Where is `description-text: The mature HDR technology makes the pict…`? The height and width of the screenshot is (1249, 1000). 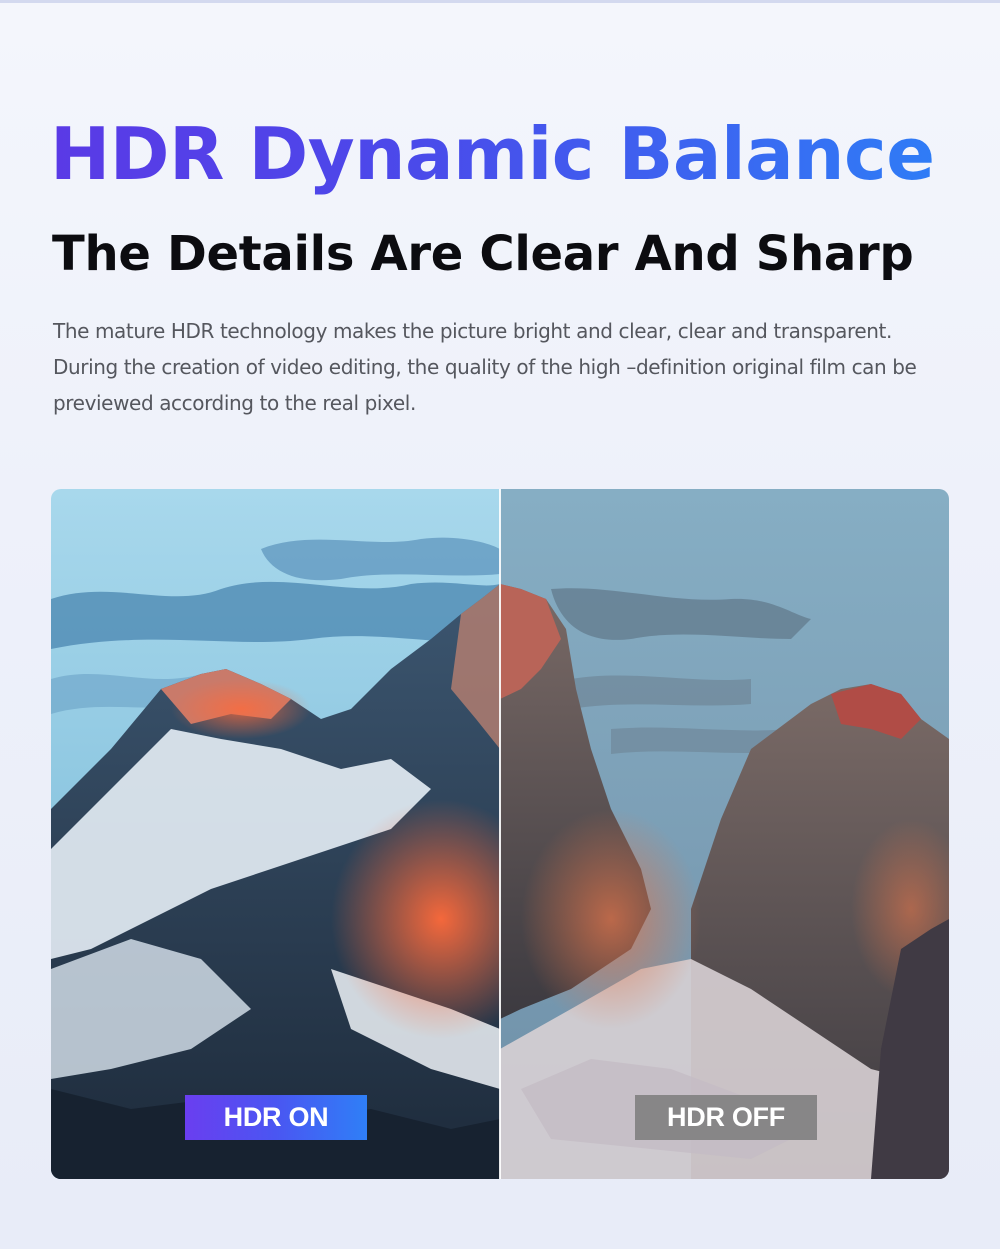 description-text: The mature HDR technology makes the pict… is located at coordinates (485, 367).